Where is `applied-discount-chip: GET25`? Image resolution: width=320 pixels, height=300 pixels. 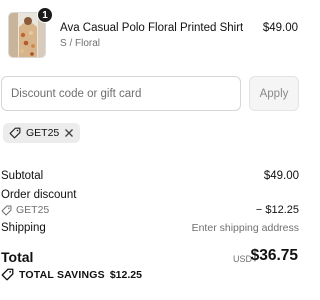
applied-discount-chip: GET25 is located at coordinates (42, 133).